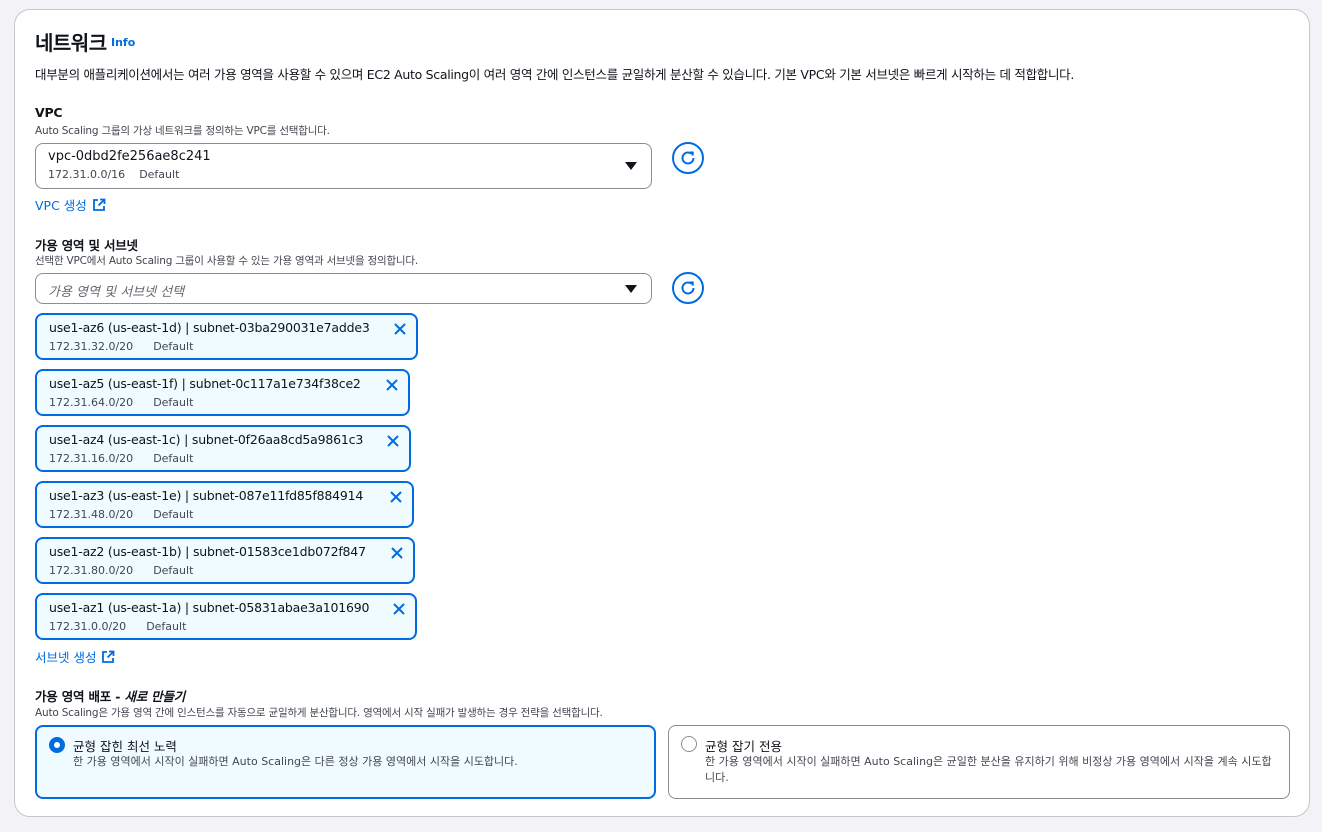 The height and width of the screenshot is (832, 1322). Describe the element at coordinates (159, 174) in the screenshot. I see `vpc-tag: Default` at that location.